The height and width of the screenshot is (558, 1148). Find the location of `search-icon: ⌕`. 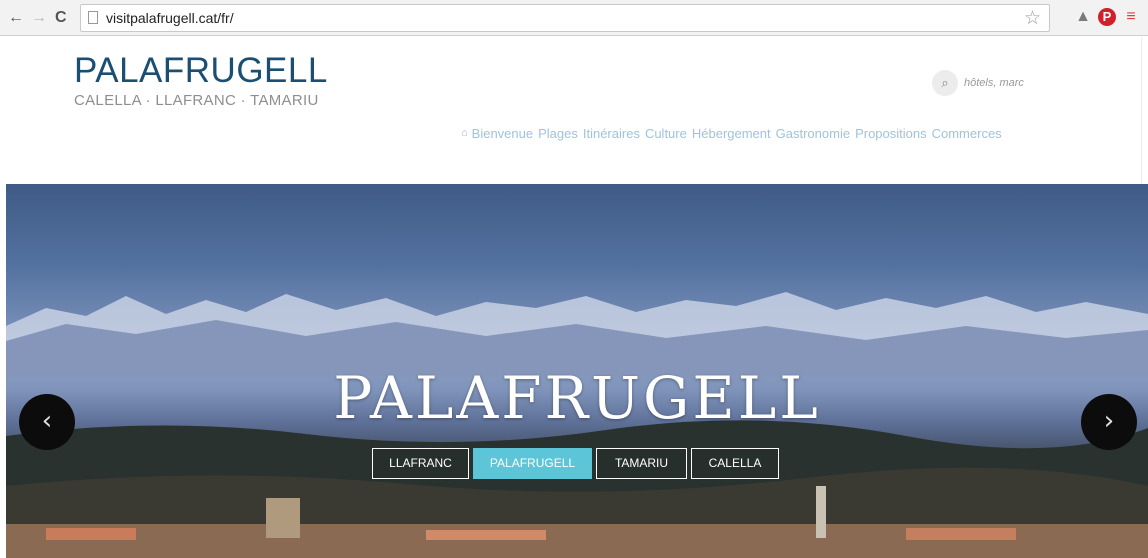

search-icon: ⌕ is located at coordinates (945, 83).